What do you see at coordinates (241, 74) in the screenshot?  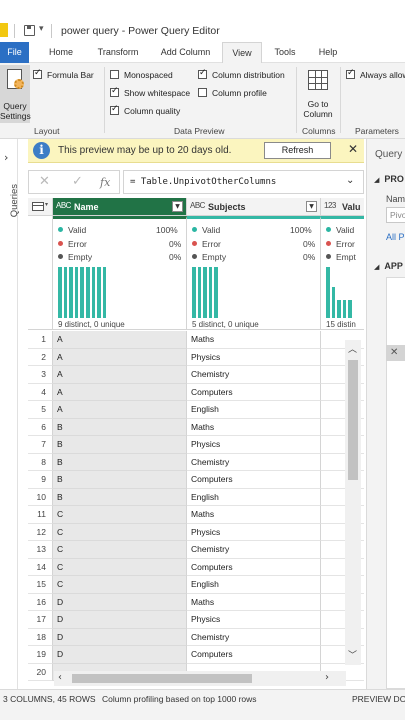 I see `column-distribution-checkbox: Column distribution` at bounding box center [241, 74].